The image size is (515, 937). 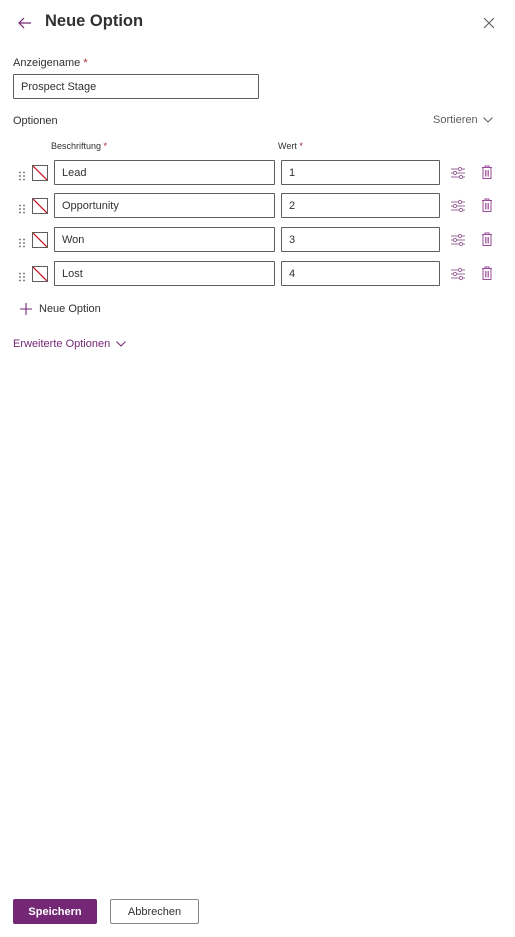 What do you see at coordinates (76, 146) in the screenshot?
I see `column-label-text: Beschriftung` at bounding box center [76, 146].